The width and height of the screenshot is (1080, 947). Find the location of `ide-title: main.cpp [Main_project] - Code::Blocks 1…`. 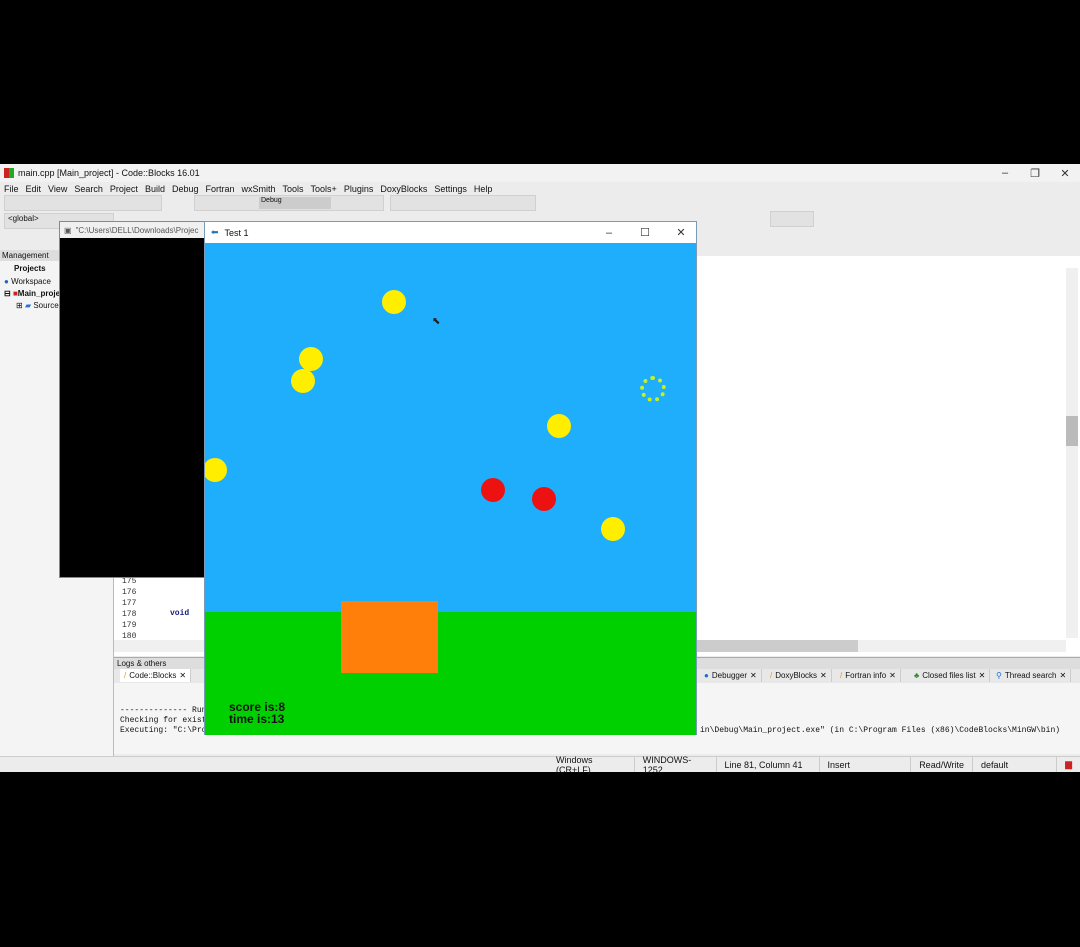

ide-title: main.cpp [Main_project] - Code::Blocks 1… is located at coordinates (109, 173).